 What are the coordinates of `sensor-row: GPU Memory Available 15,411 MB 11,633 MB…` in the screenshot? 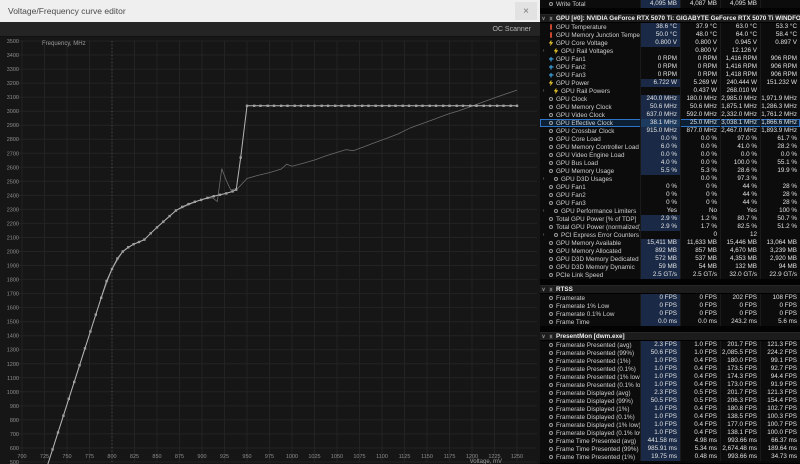 It's located at (670, 243).